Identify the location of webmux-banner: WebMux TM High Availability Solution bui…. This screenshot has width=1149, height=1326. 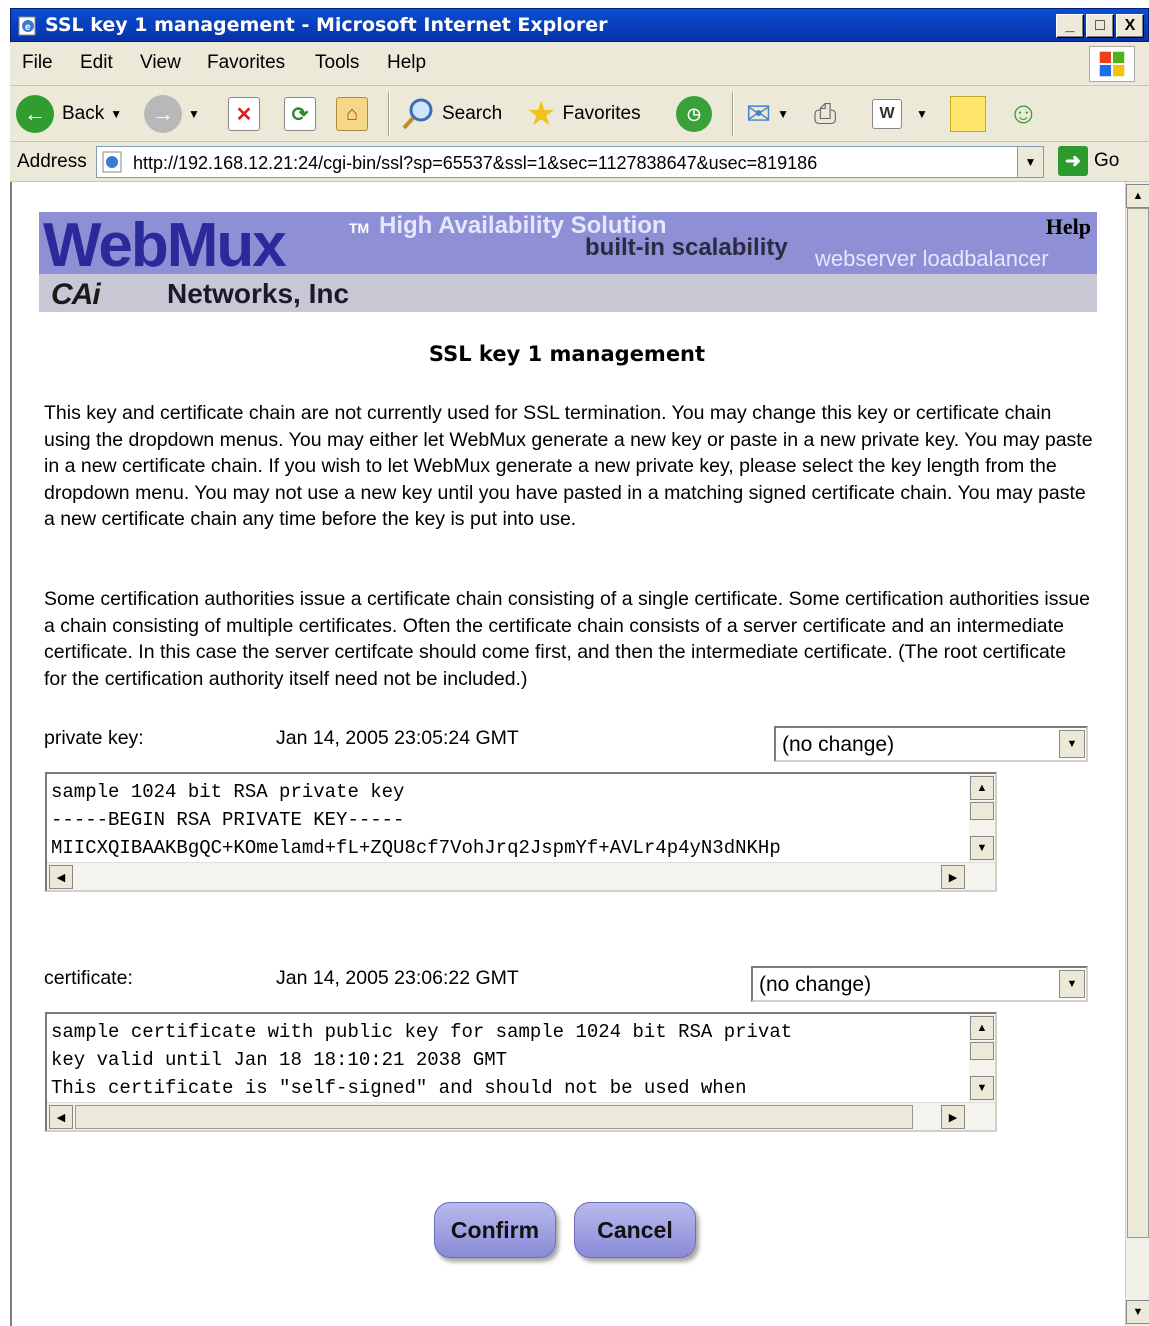
(568, 261).